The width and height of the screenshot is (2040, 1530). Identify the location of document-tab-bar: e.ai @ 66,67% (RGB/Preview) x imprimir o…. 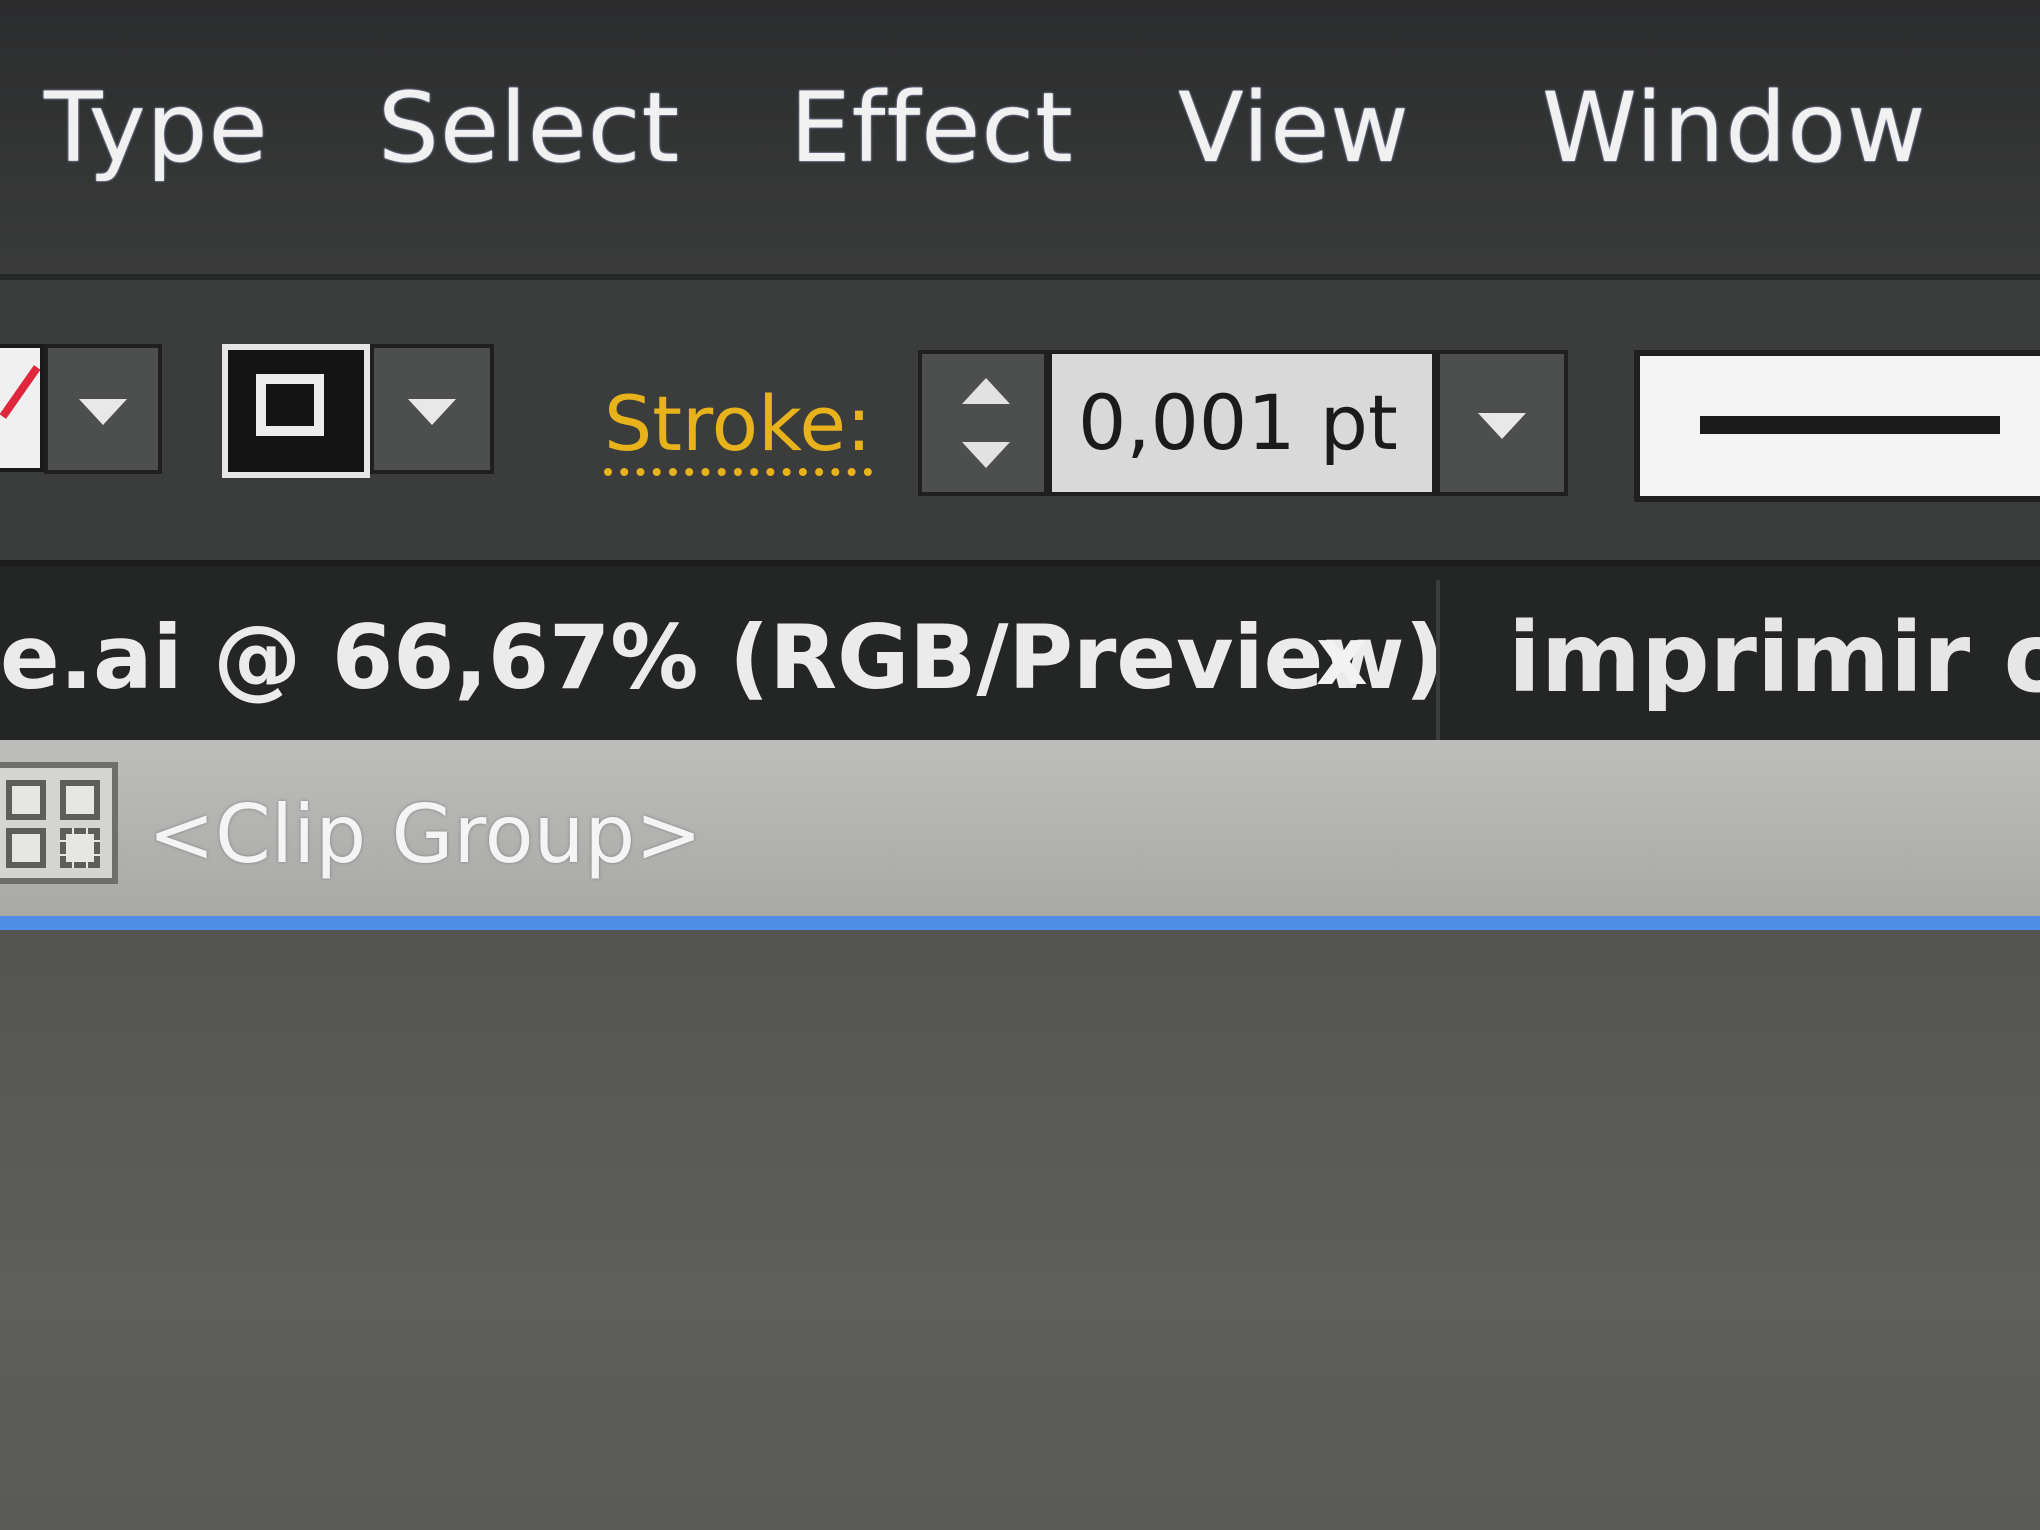
(1020, 650).